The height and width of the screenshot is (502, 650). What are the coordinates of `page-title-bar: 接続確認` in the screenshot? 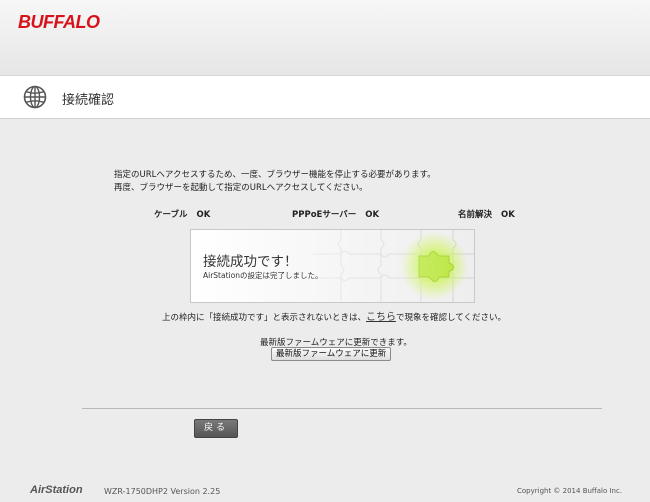 It's located at (325, 97).